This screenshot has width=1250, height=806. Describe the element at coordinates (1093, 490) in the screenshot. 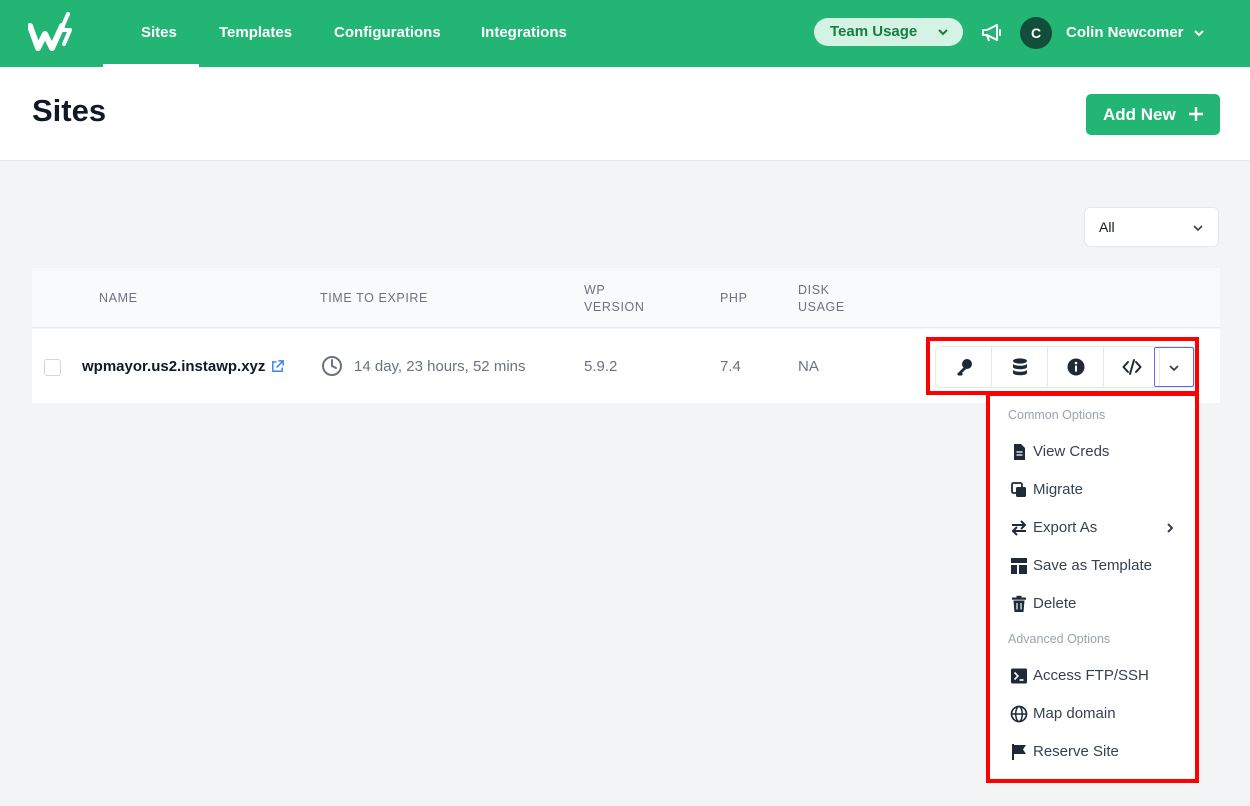

I see `menu-item-migrate: Migrate` at that location.